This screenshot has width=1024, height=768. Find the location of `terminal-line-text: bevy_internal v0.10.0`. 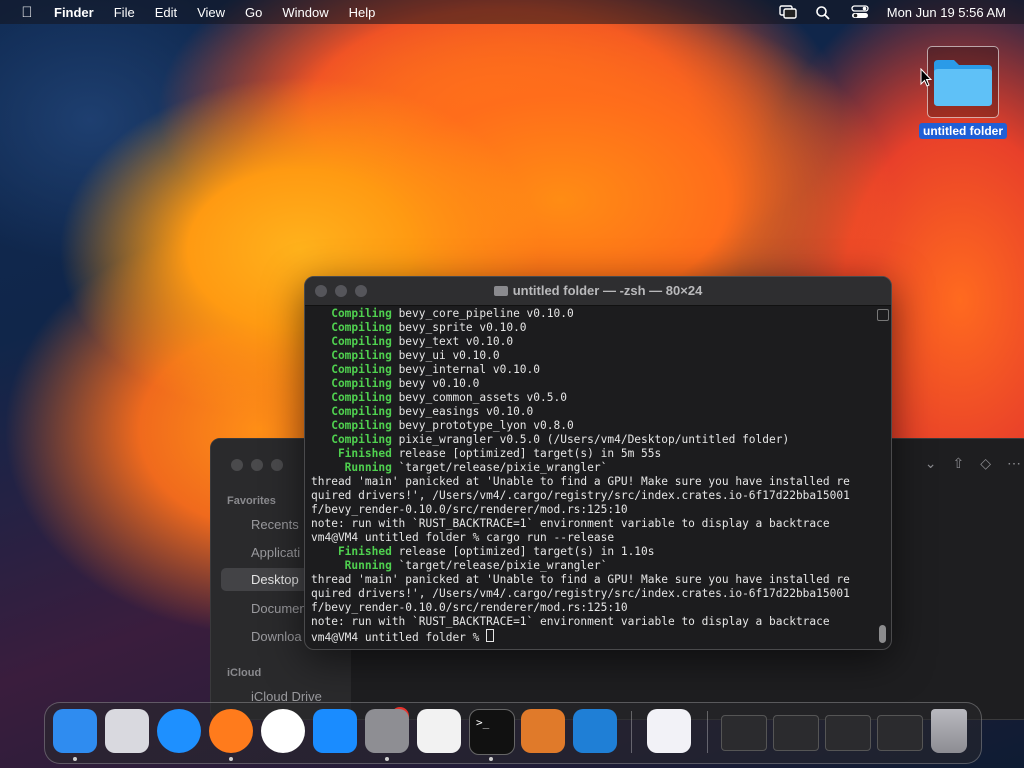

terminal-line-text: bevy_internal v0.10.0 is located at coordinates (466, 369).